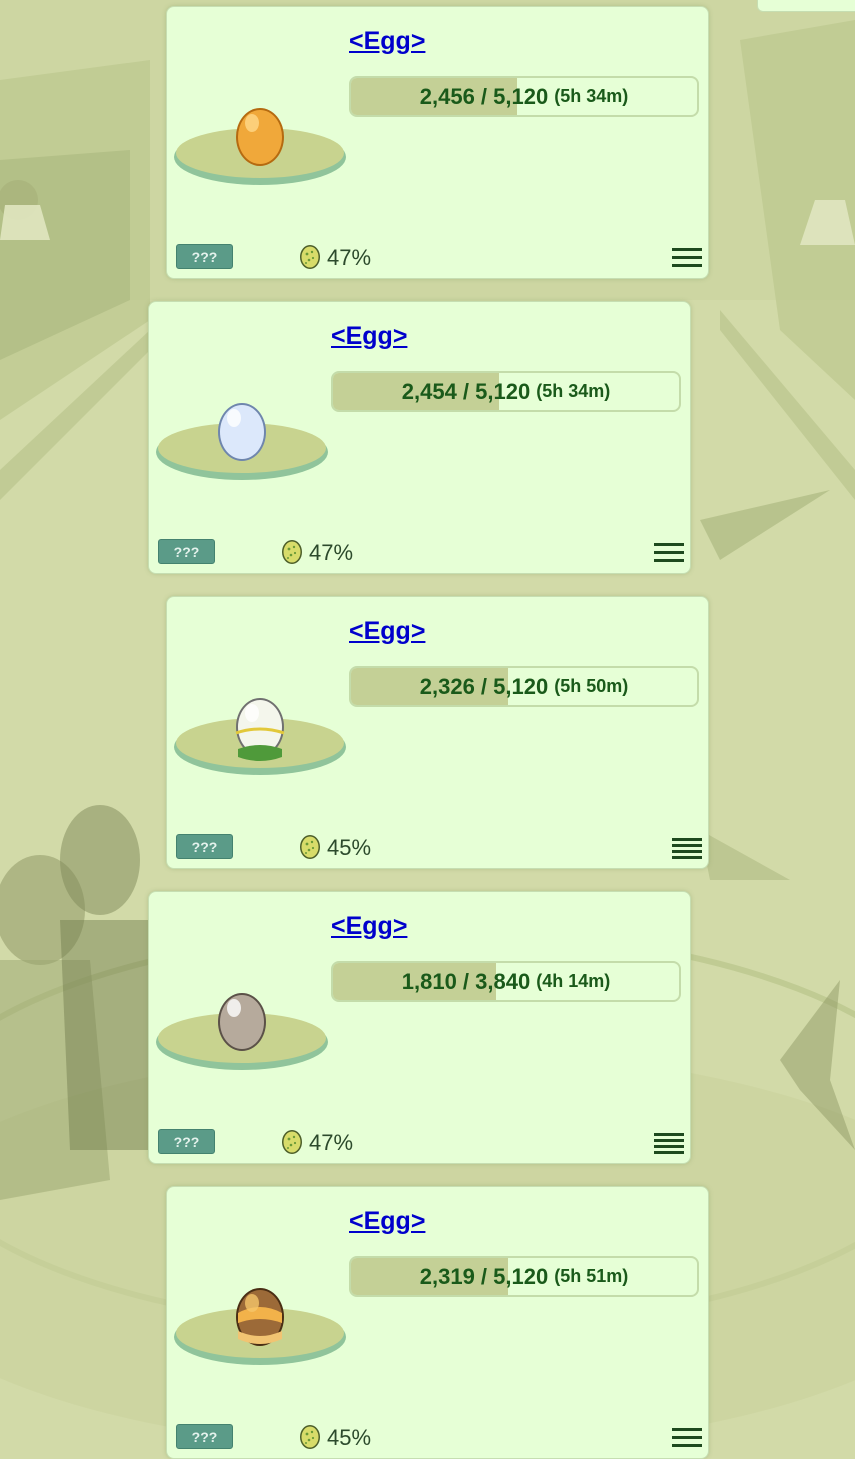  Describe the element at coordinates (419, 1027) in the screenshot. I see `egg-card: <Egg> 1,810 / 3,840 (4h 14m) ??? 47%` at that location.